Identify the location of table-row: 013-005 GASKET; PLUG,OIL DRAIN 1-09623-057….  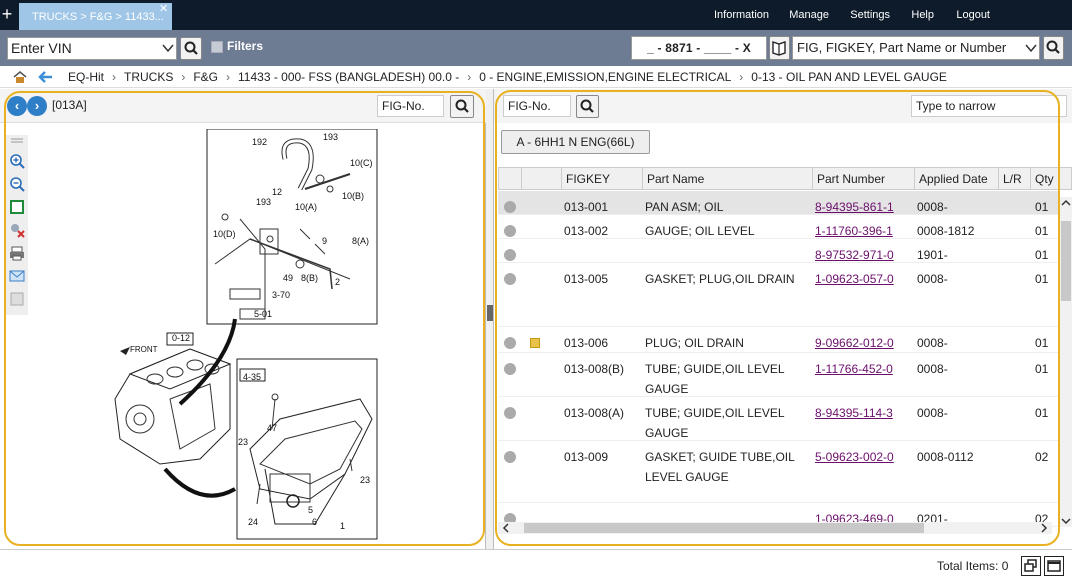
(778, 295).